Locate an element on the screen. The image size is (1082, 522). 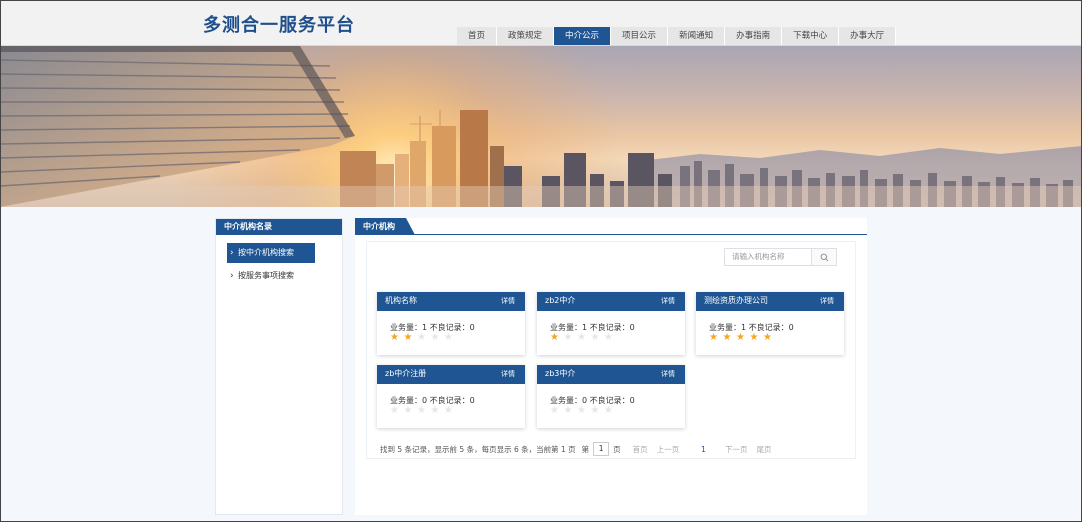
sidebar: 中介机构名录 › 按中介机构搜索 › 按服务事项搜索 is located at coordinates (279, 366).